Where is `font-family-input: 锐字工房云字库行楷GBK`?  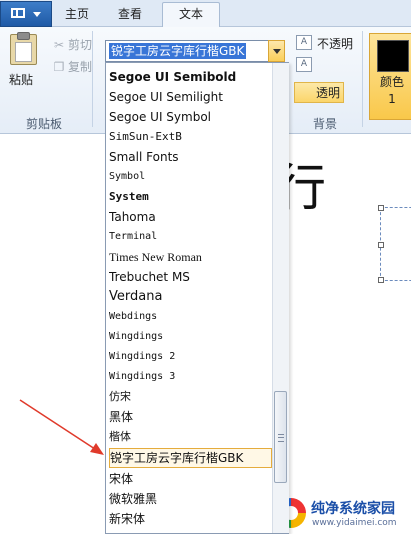
font-family-input: 锐字工房云字库行楷GBK is located at coordinates (178, 51).